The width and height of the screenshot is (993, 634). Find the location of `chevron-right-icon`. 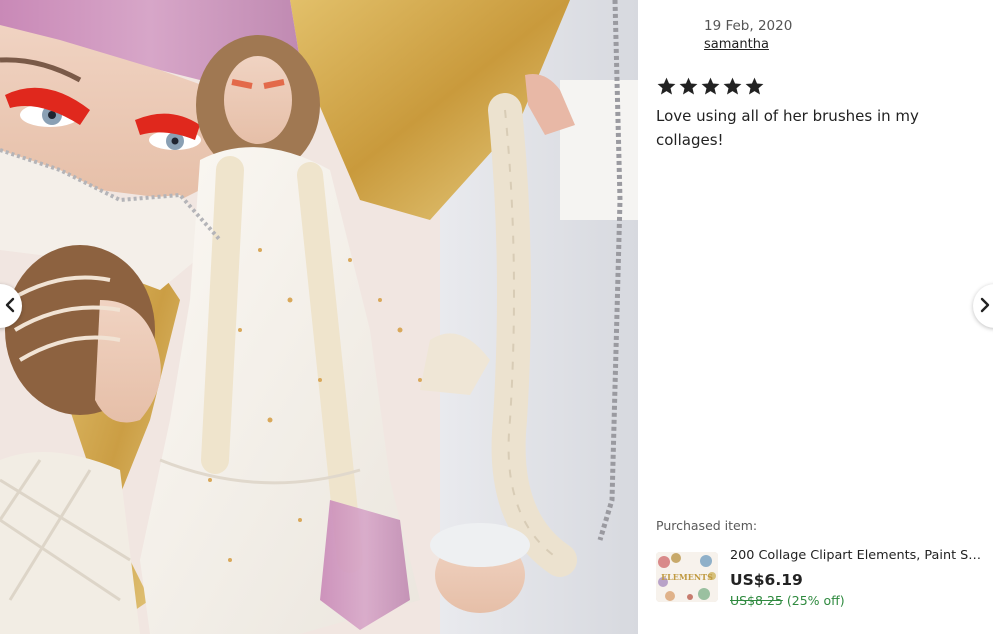

chevron-right-icon is located at coordinates (985, 305).